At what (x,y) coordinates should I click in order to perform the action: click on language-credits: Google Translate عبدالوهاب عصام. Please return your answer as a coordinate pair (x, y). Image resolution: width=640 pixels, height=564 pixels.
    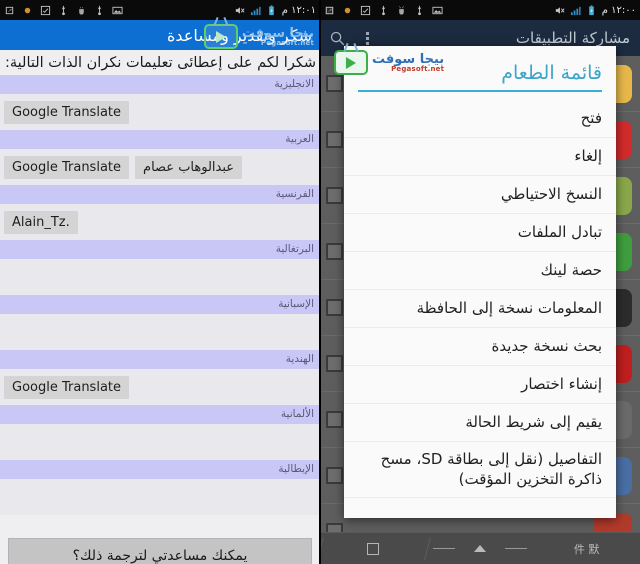
    Looking at the image, I should click on (160, 167).